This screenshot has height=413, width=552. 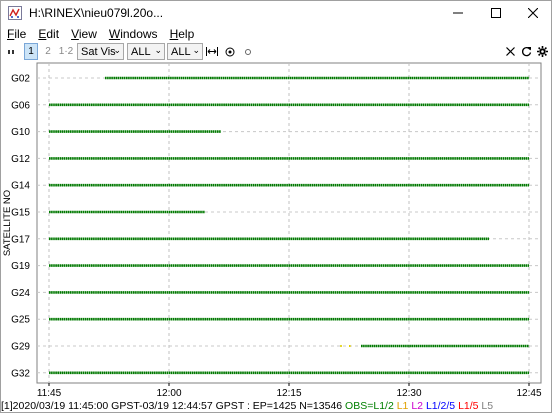 I want to click on frequency-1-button: 1, so click(x=31, y=51).